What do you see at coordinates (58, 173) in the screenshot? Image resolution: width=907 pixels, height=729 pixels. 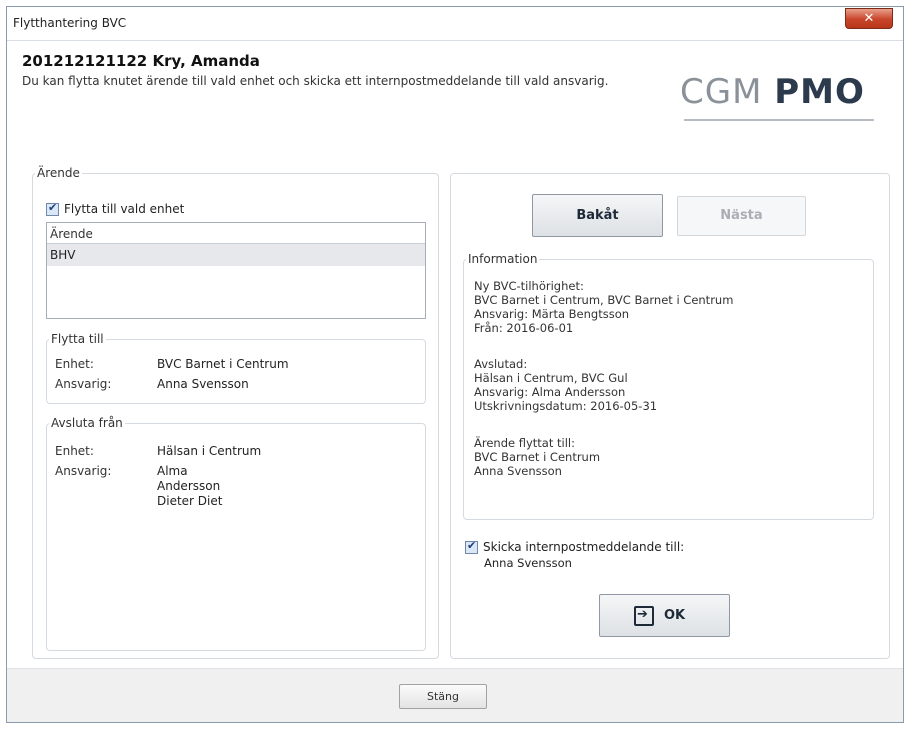 I see `arende-legend: Ärende` at bounding box center [58, 173].